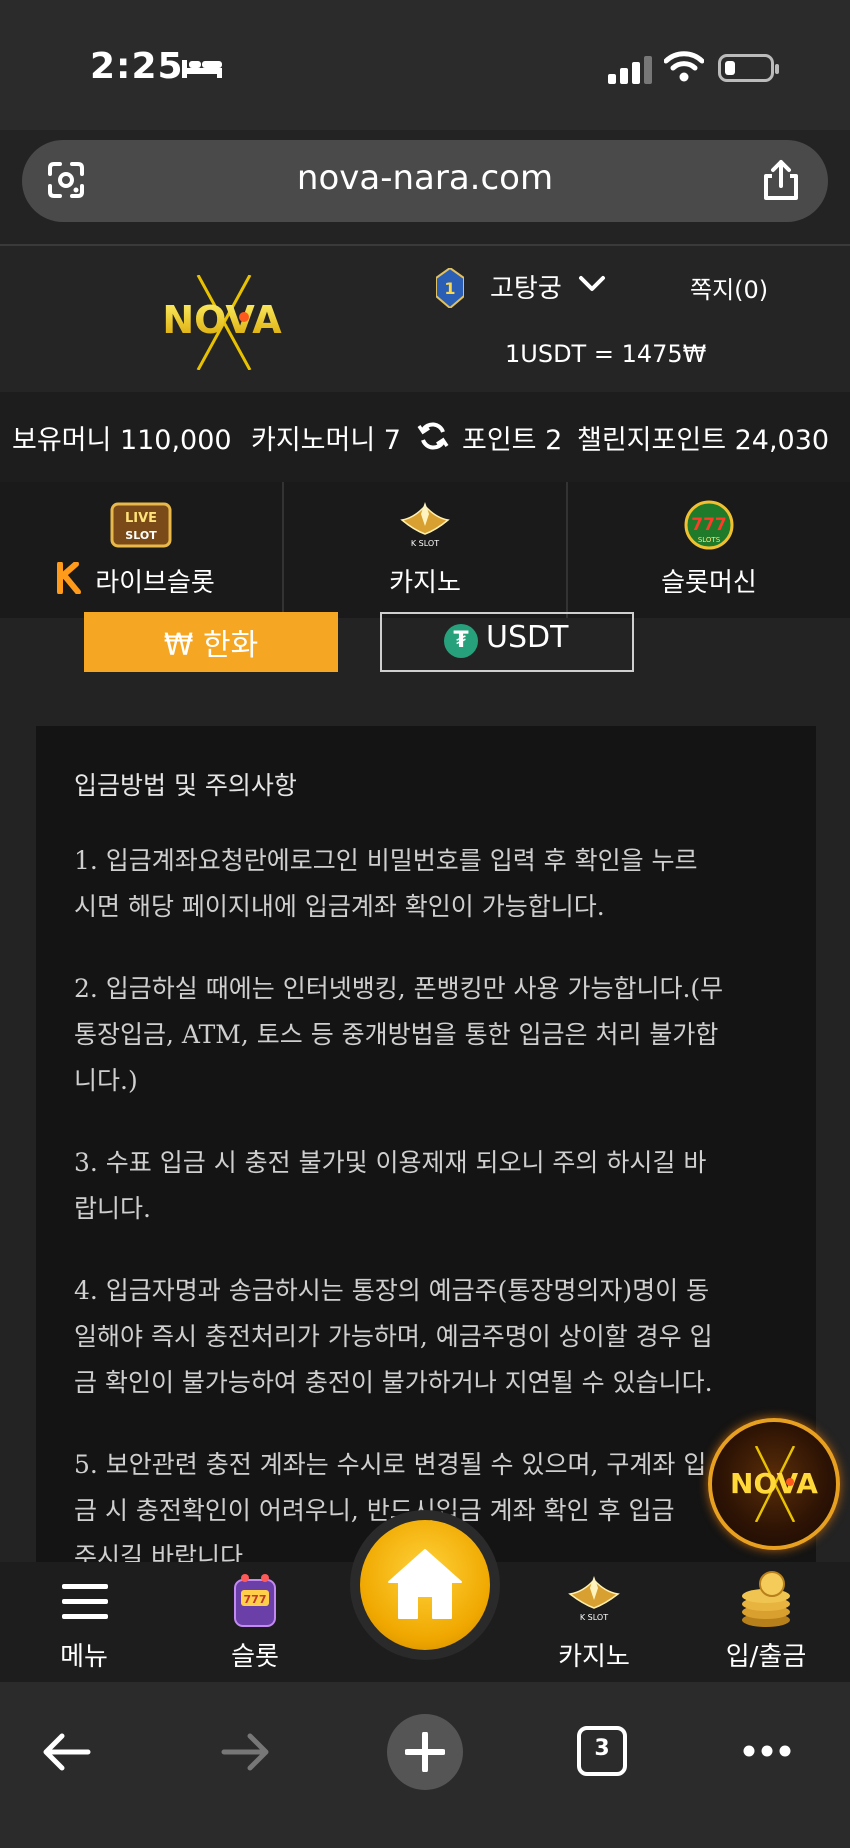 This screenshot has height=1848, width=850. I want to click on address-bar: nova-nara.com, so click(425, 181).